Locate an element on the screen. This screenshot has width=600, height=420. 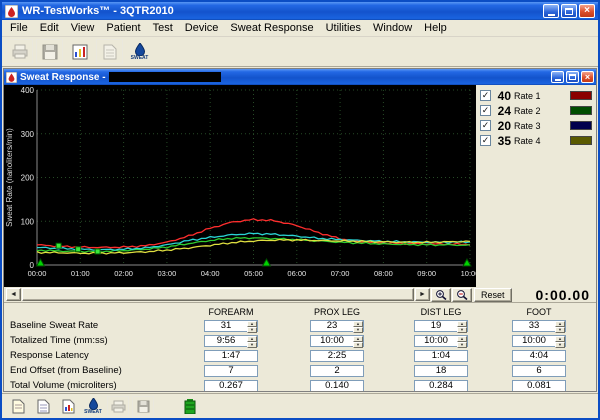
value-field: 19 ▲ ▼ is located at coordinates (441, 326).